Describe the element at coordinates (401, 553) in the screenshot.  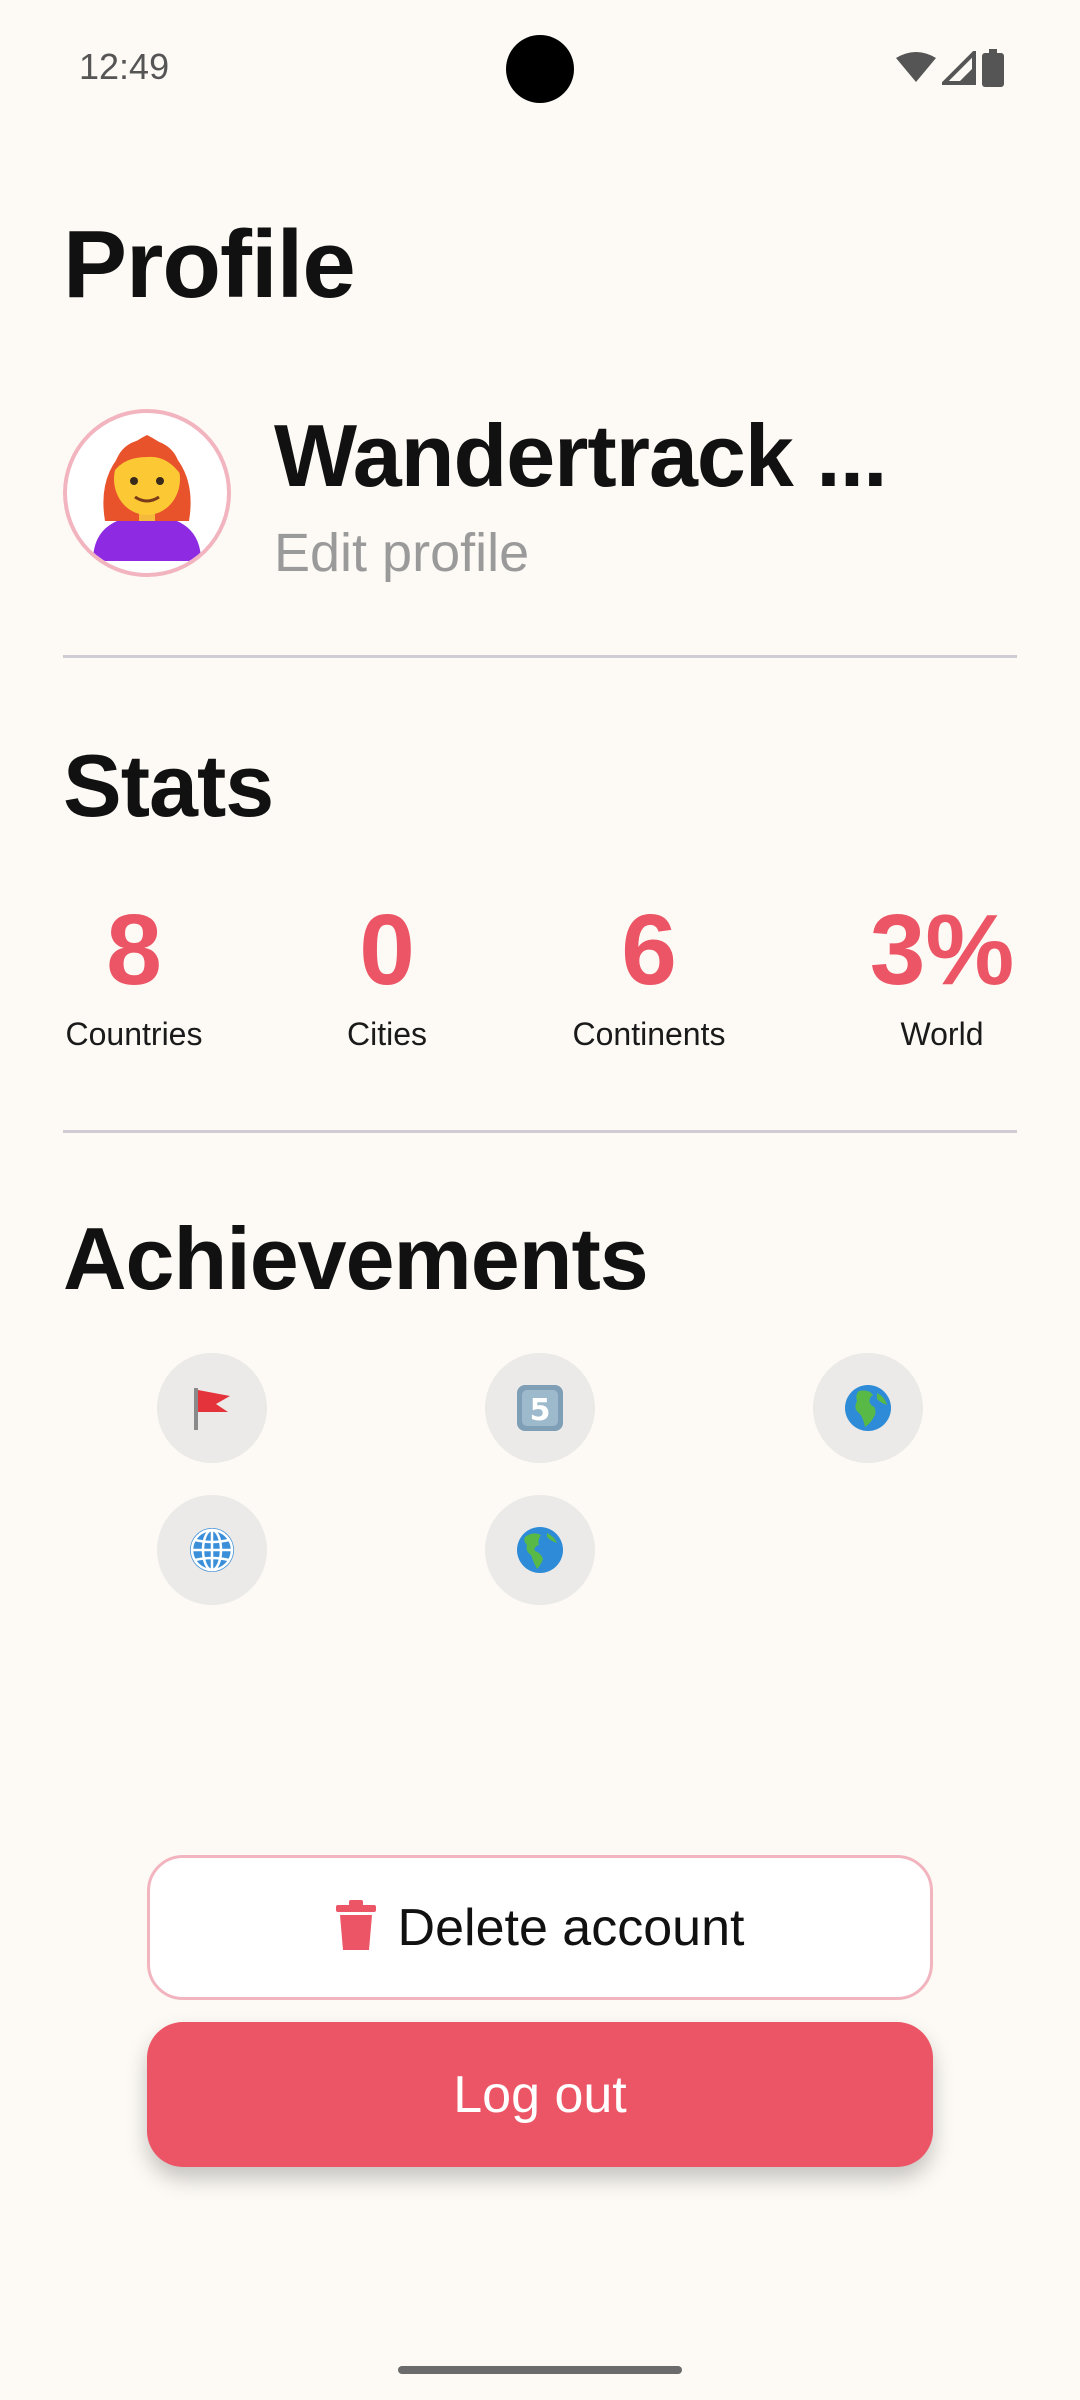
I see `edit-profile-link: Edit profile` at that location.